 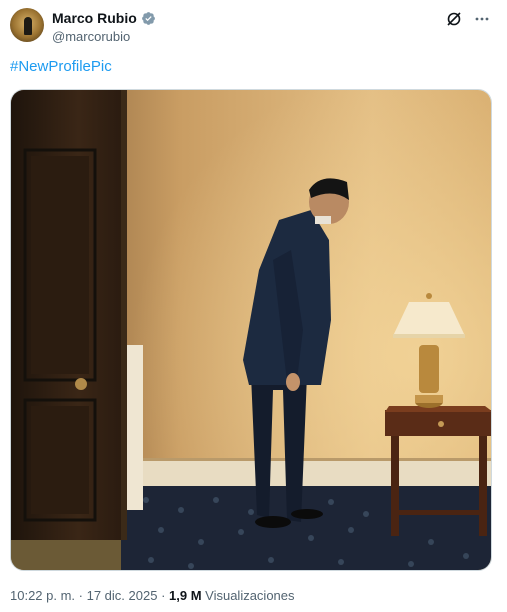 I want to click on post-header: Marco Rubio @marcorubio, so click(x=253, y=28).